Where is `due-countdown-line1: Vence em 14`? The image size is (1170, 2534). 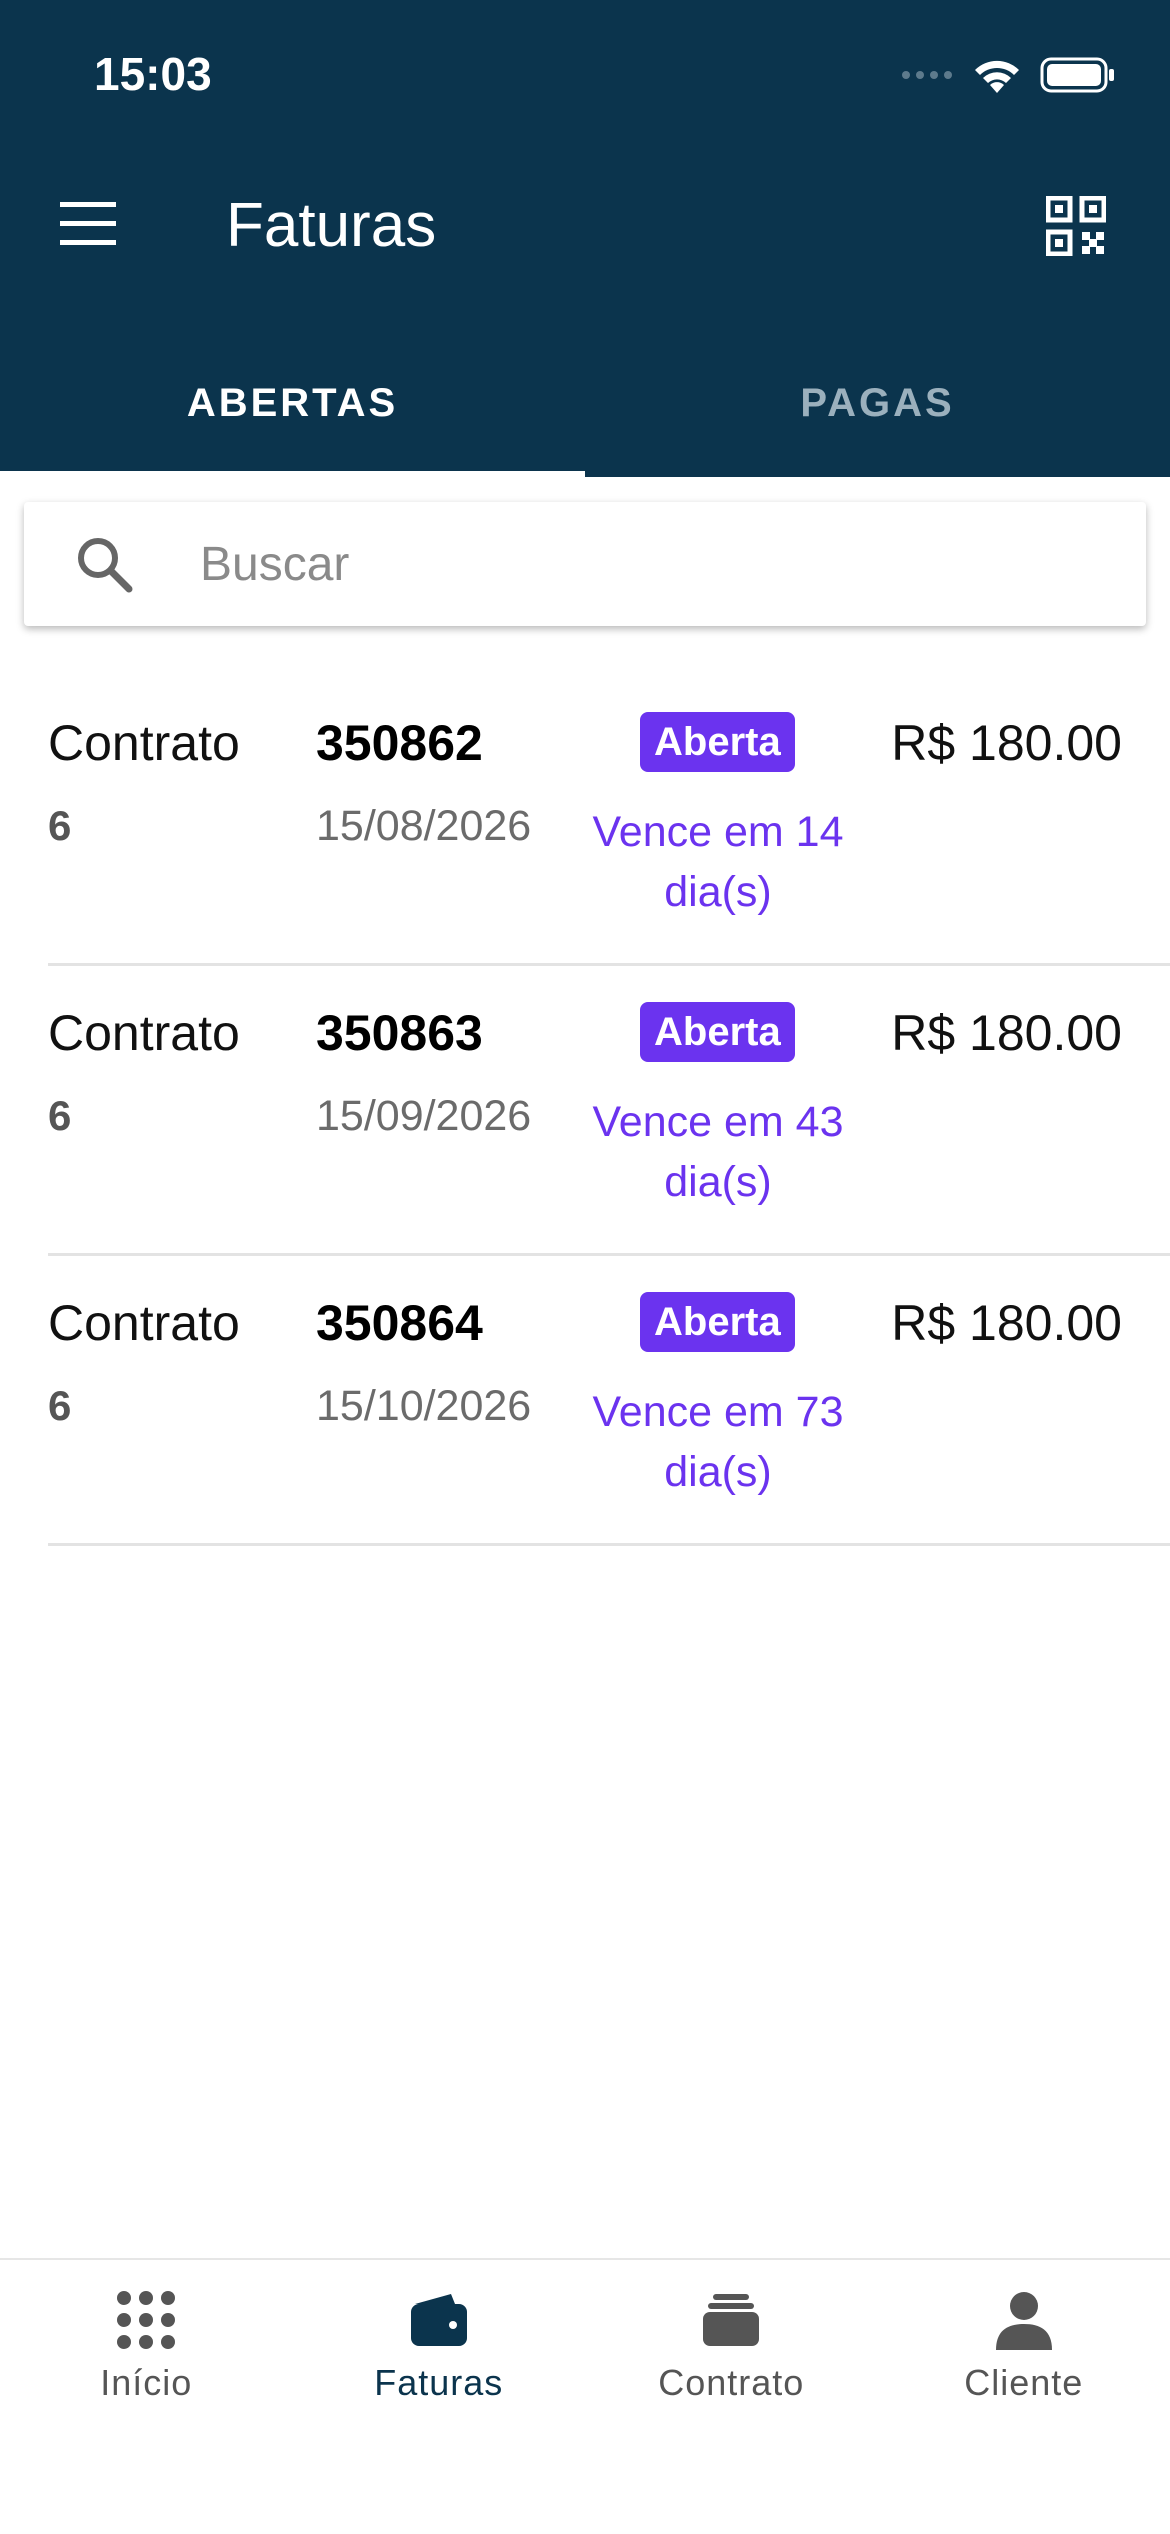 due-countdown-line1: Vence em 14 is located at coordinates (718, 832).